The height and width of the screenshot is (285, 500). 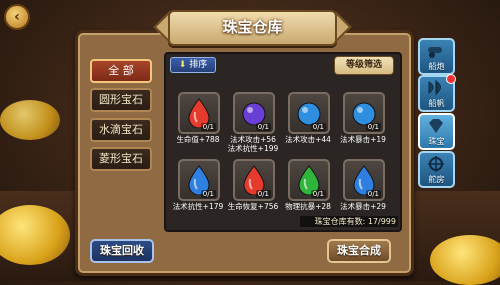 What do you see at coordinates (451, 79) in the screenshot?
I see `notification-badge` at bounding box center [451, 79].